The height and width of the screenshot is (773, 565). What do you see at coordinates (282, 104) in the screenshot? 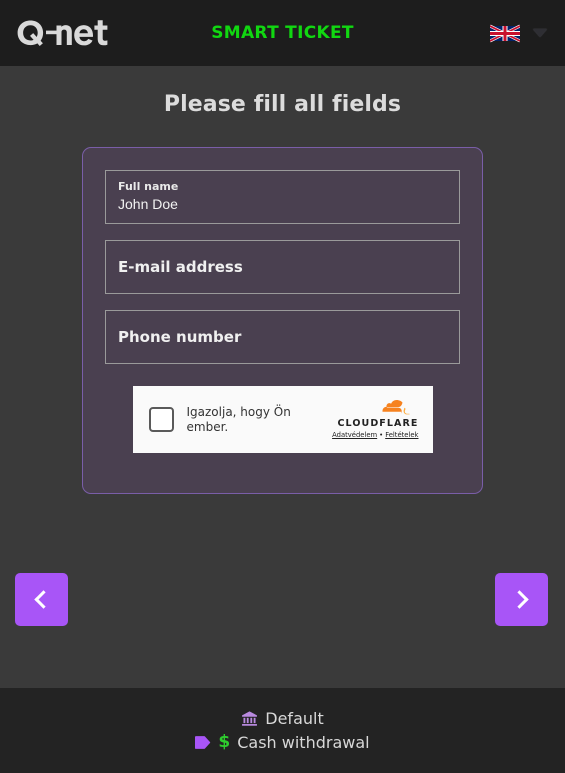
I see `page-title: Please fill all fields` at bounding box center [282, 104].